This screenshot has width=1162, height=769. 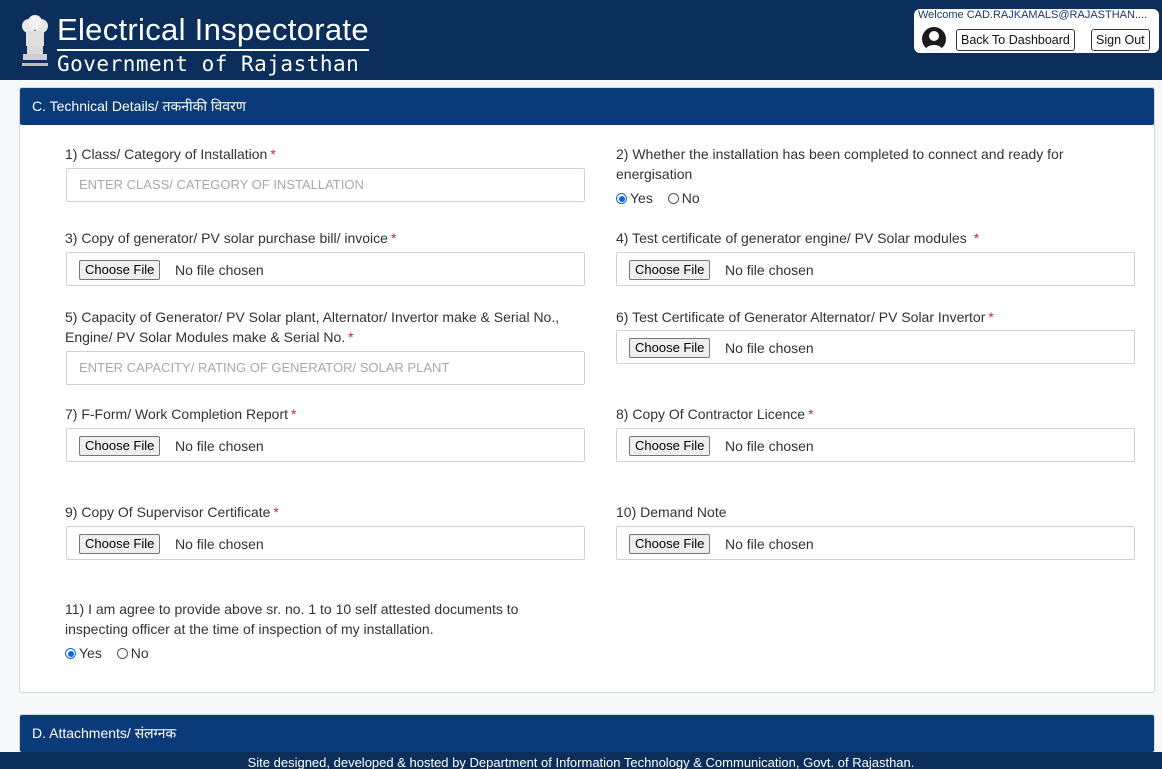 I want to click on section-header: D. Attachments/ संलग्नक, so click(x=587, y=733).